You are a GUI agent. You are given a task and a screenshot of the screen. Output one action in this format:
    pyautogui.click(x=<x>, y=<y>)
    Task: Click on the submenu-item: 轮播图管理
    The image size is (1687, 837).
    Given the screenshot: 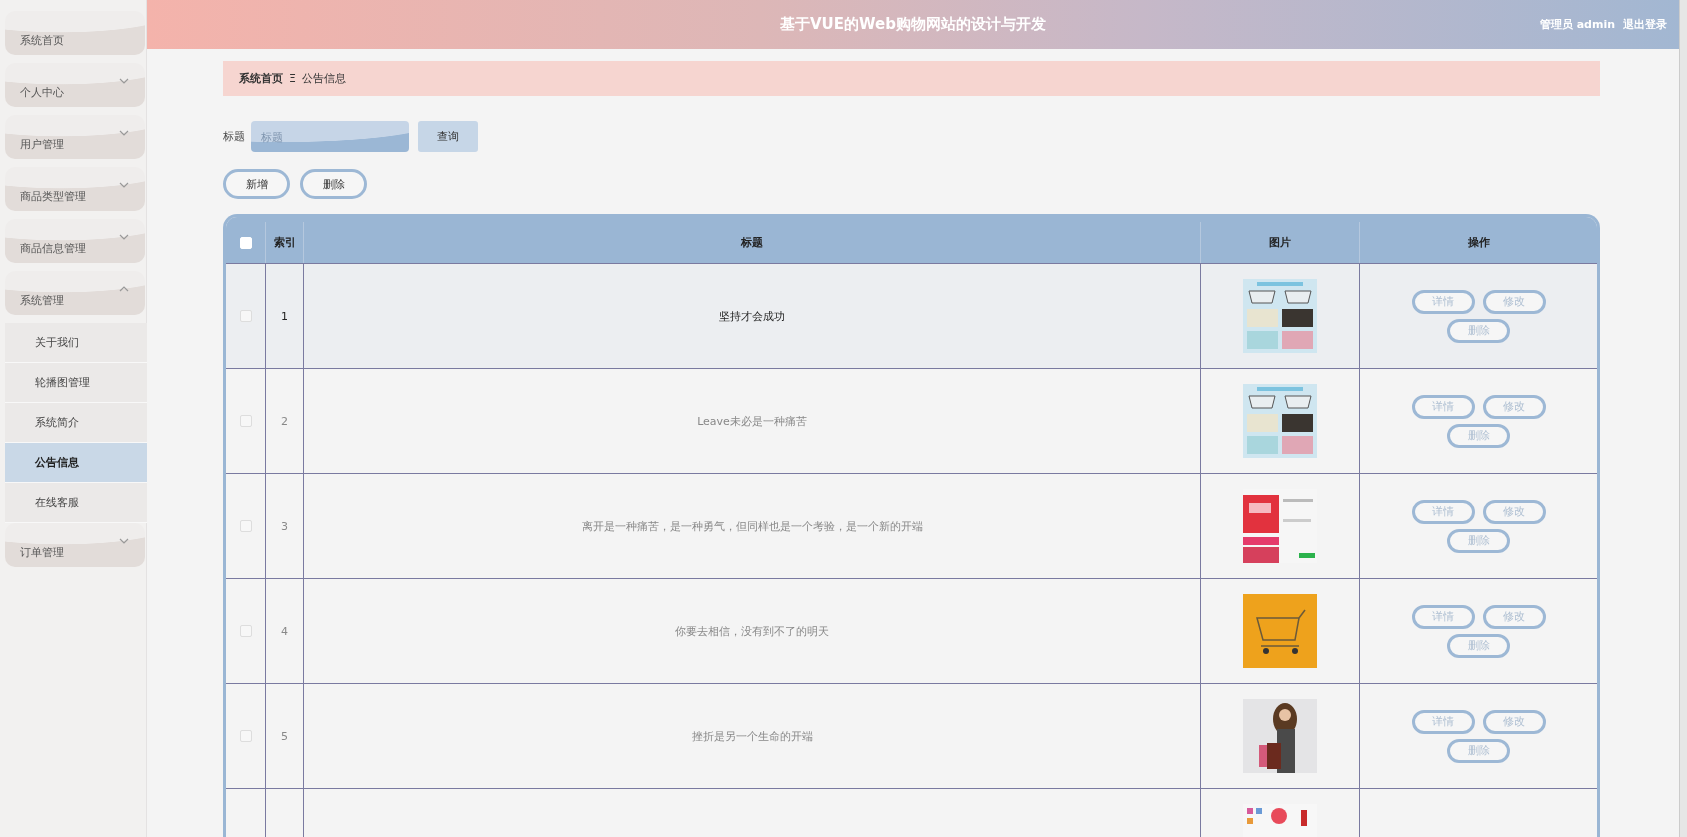 What is the action you would take?
    pyautogui.click(x=76, y=383)
    